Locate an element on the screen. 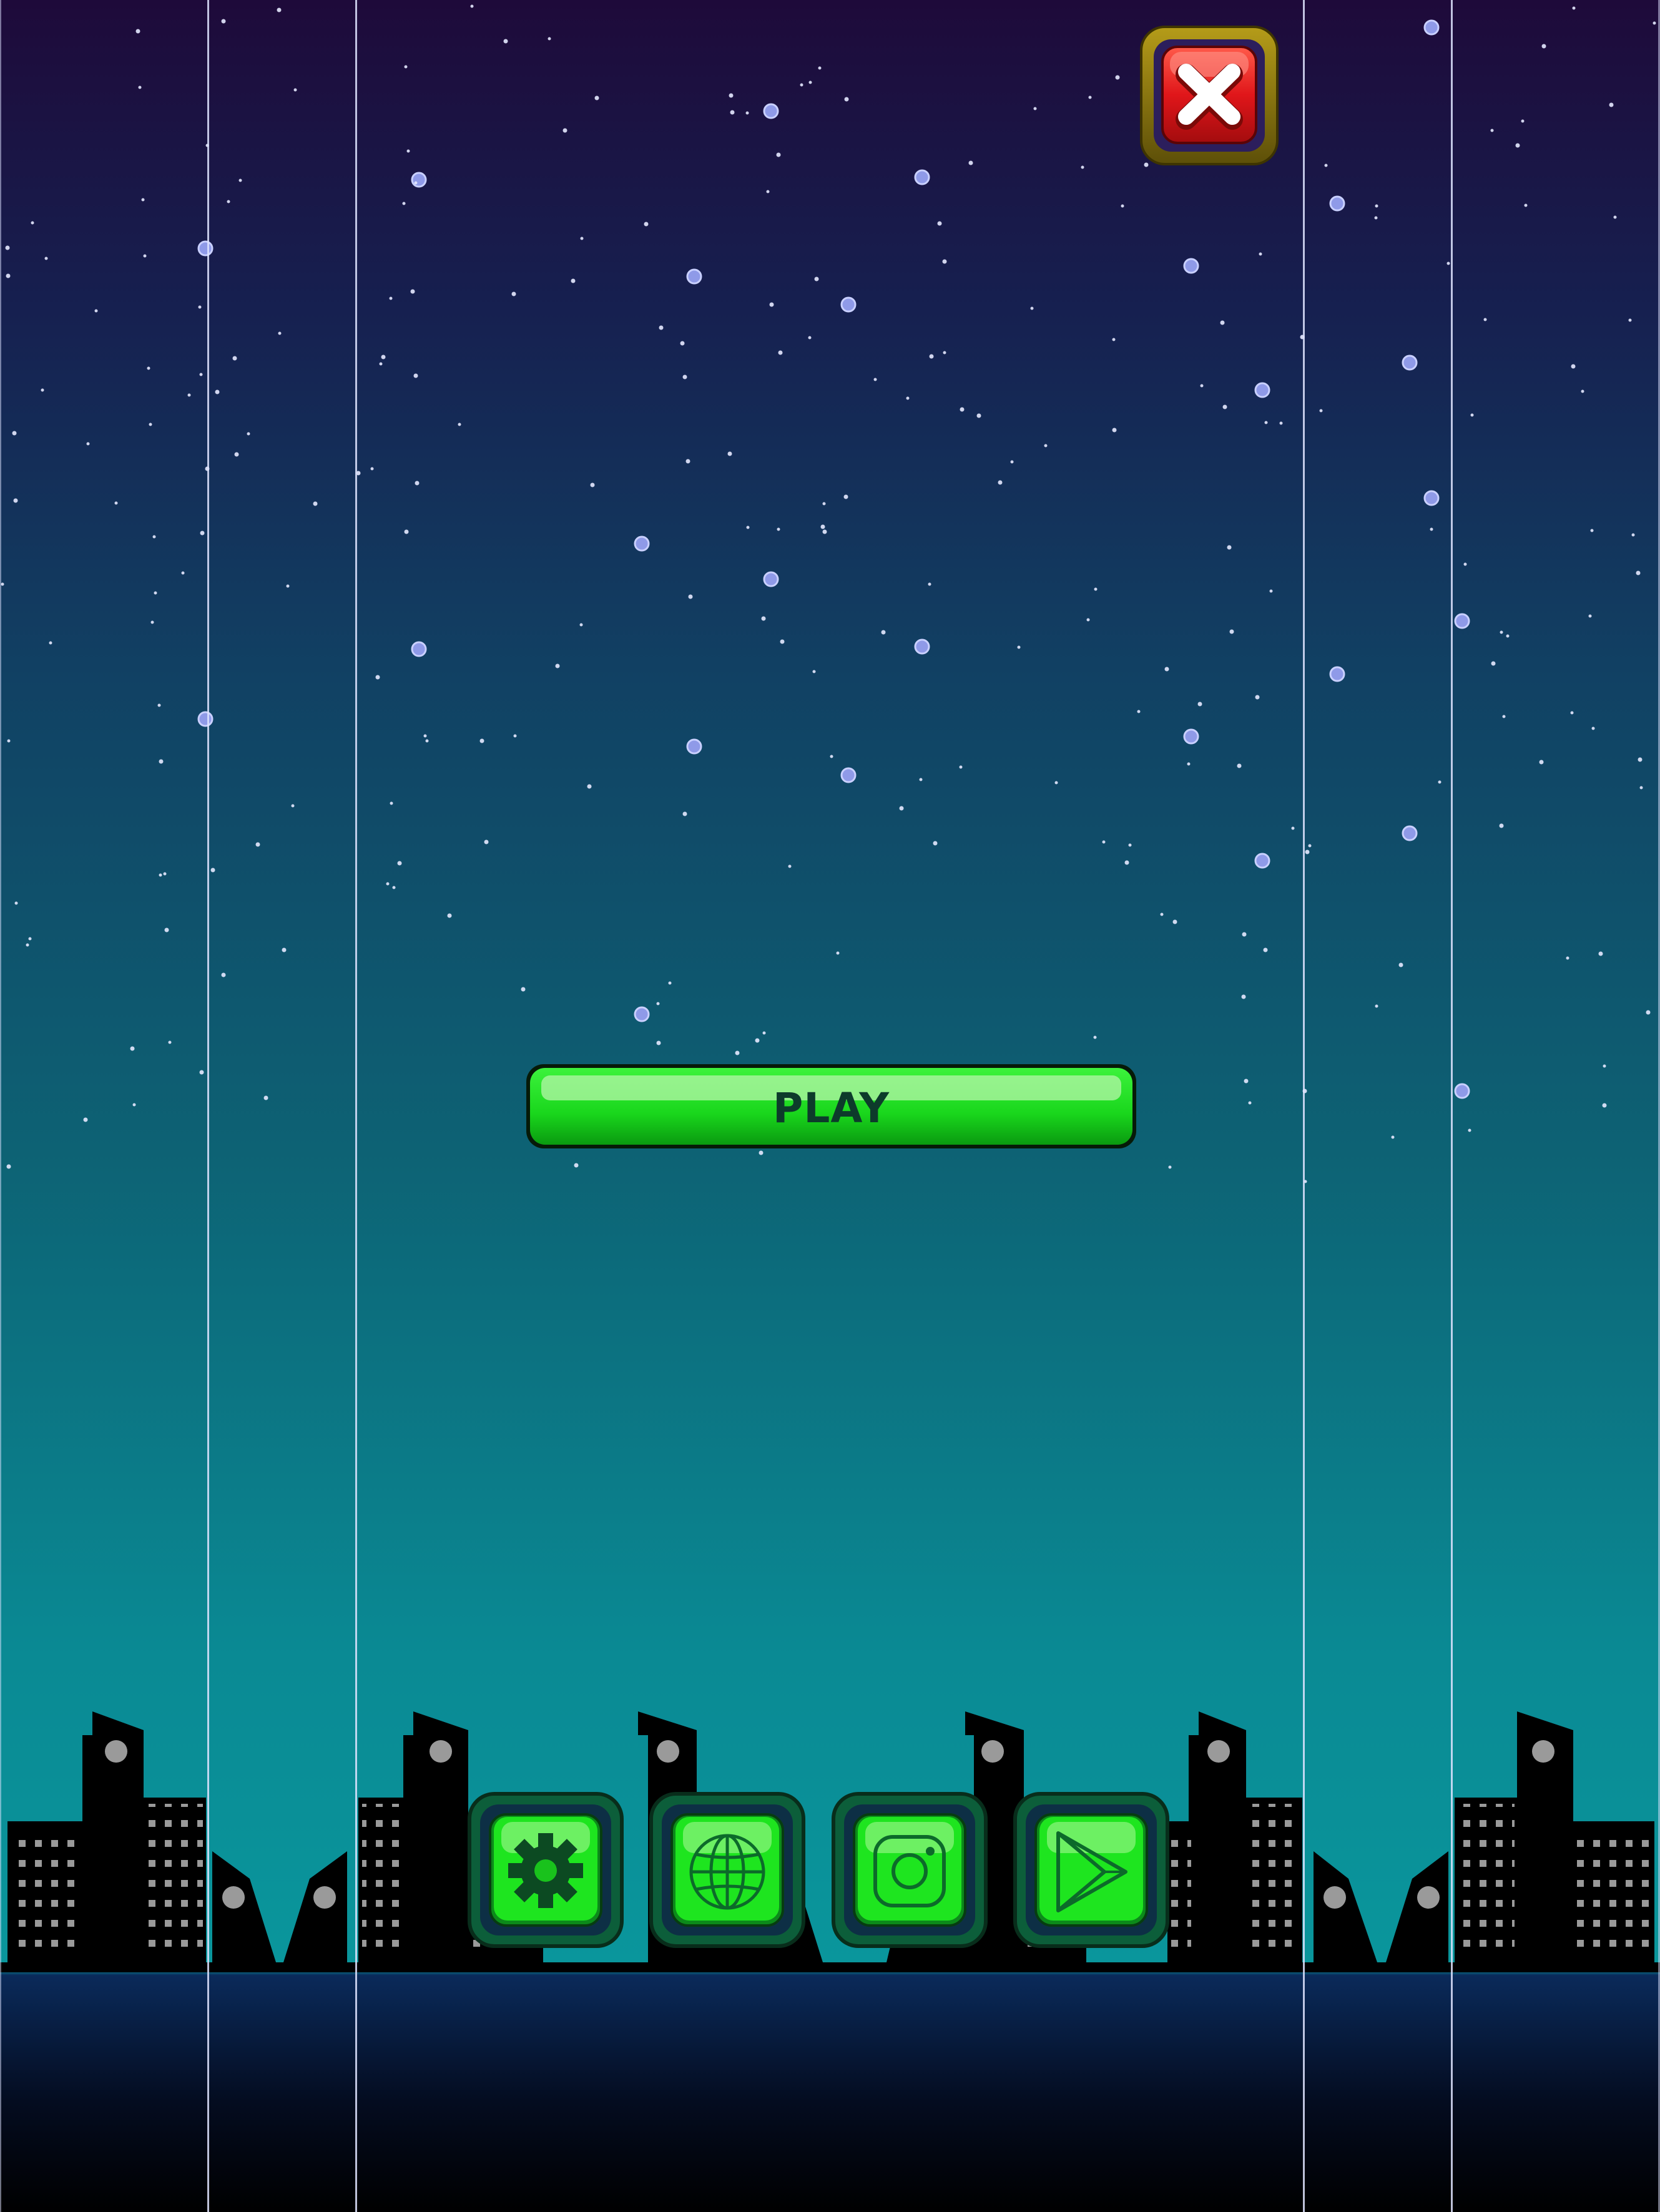 The image size is (1660, 2212). website-button is located at coordinates (727, 1870).